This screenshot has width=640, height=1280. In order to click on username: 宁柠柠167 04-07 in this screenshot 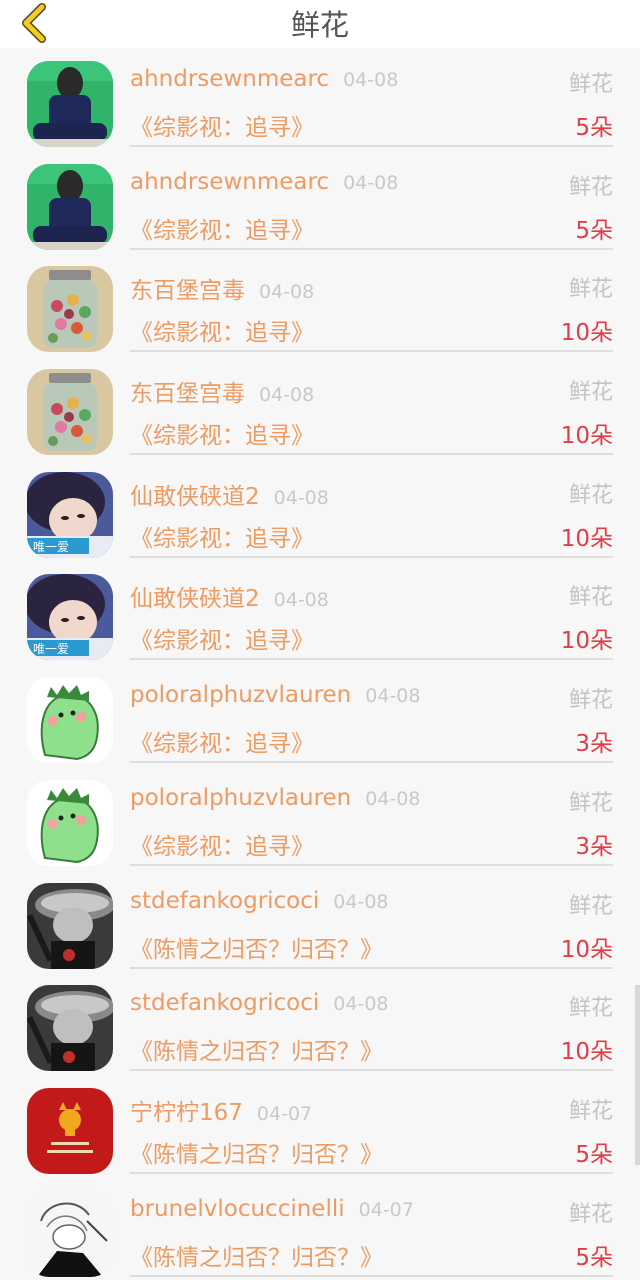, I will do `click(221, 1110)`.